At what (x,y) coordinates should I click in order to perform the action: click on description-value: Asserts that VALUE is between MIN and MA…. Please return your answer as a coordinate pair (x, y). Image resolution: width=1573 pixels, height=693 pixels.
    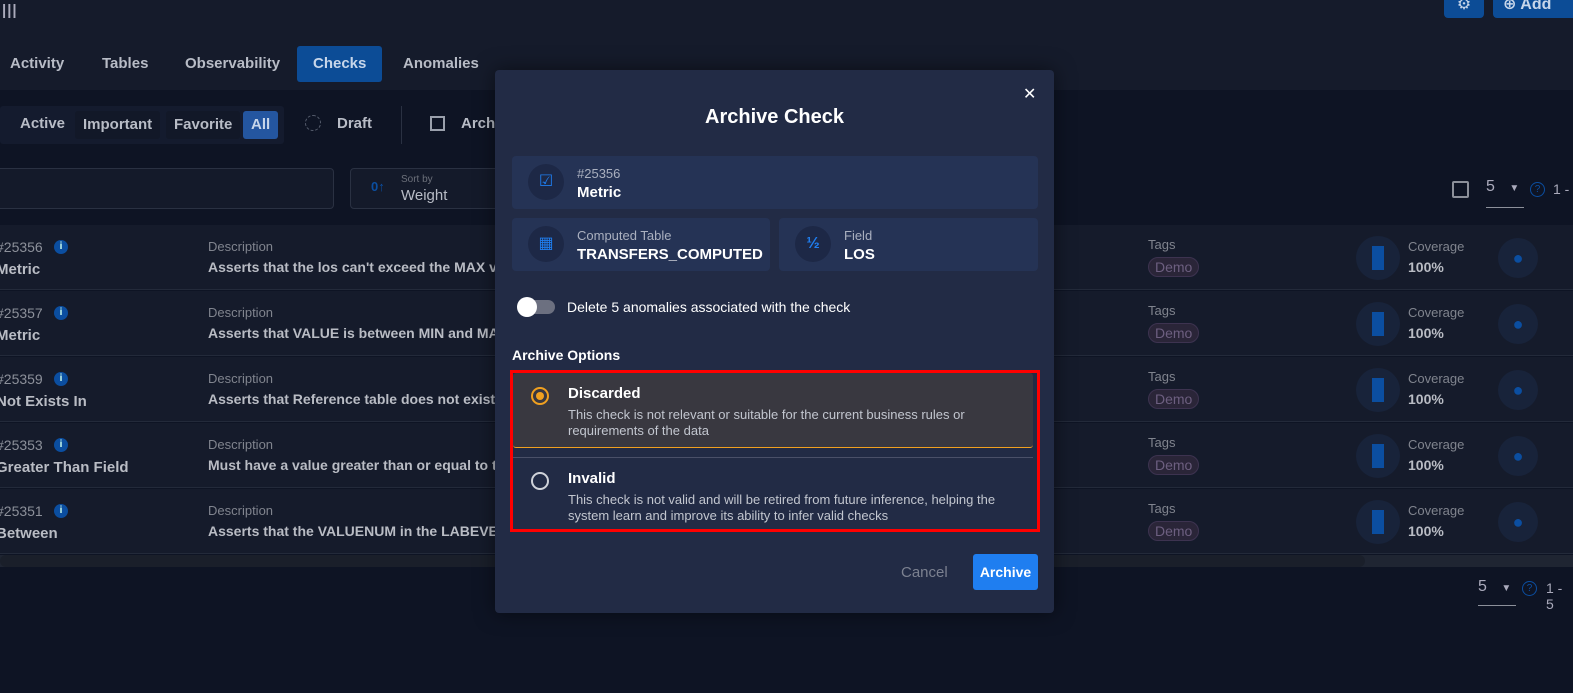
    Looking at the image, I should click on (358, 333).